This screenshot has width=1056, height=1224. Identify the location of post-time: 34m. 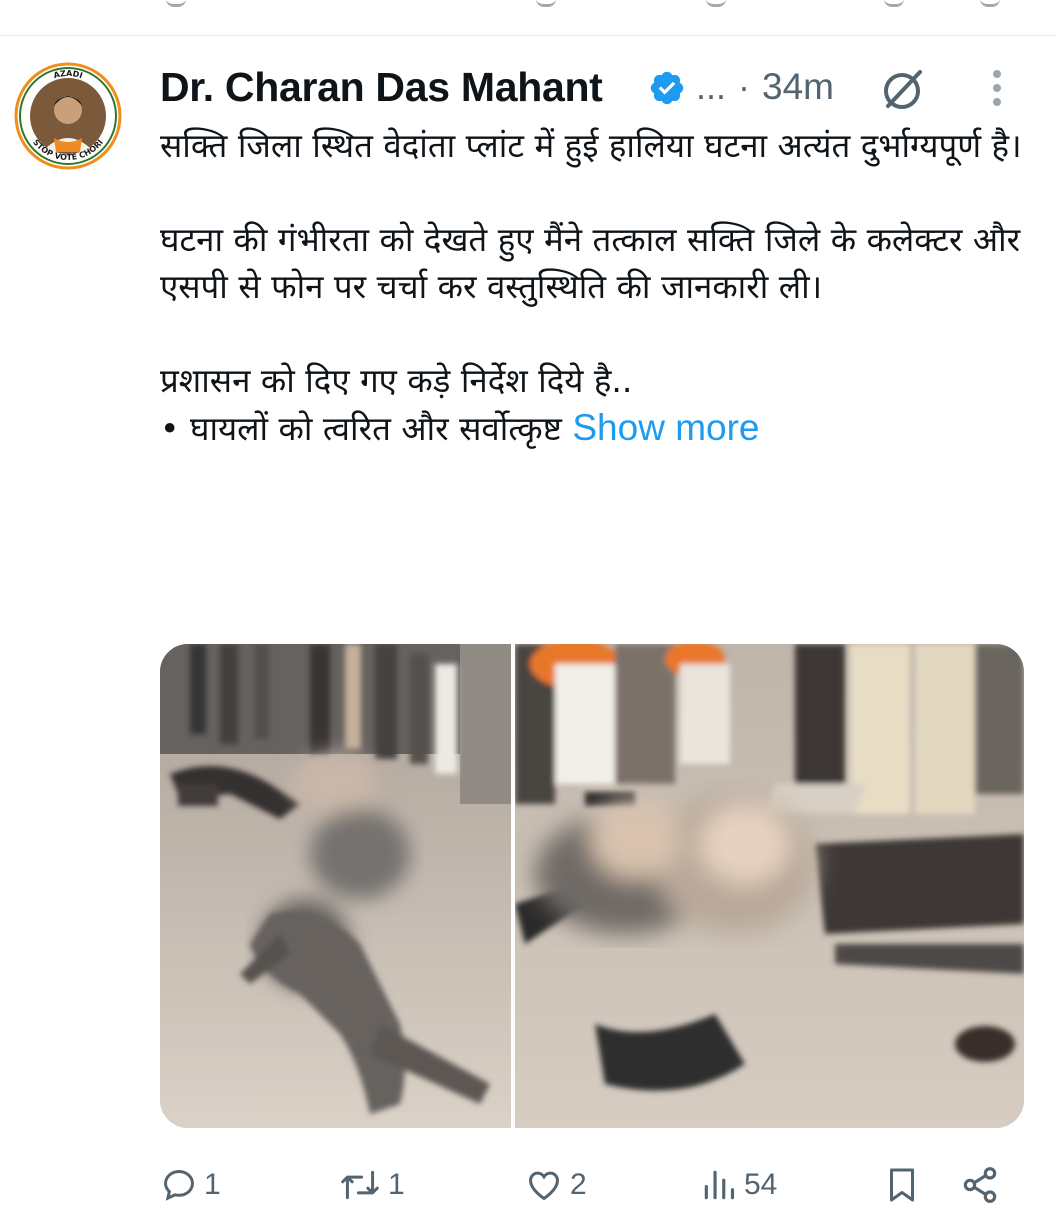
(798, 87).